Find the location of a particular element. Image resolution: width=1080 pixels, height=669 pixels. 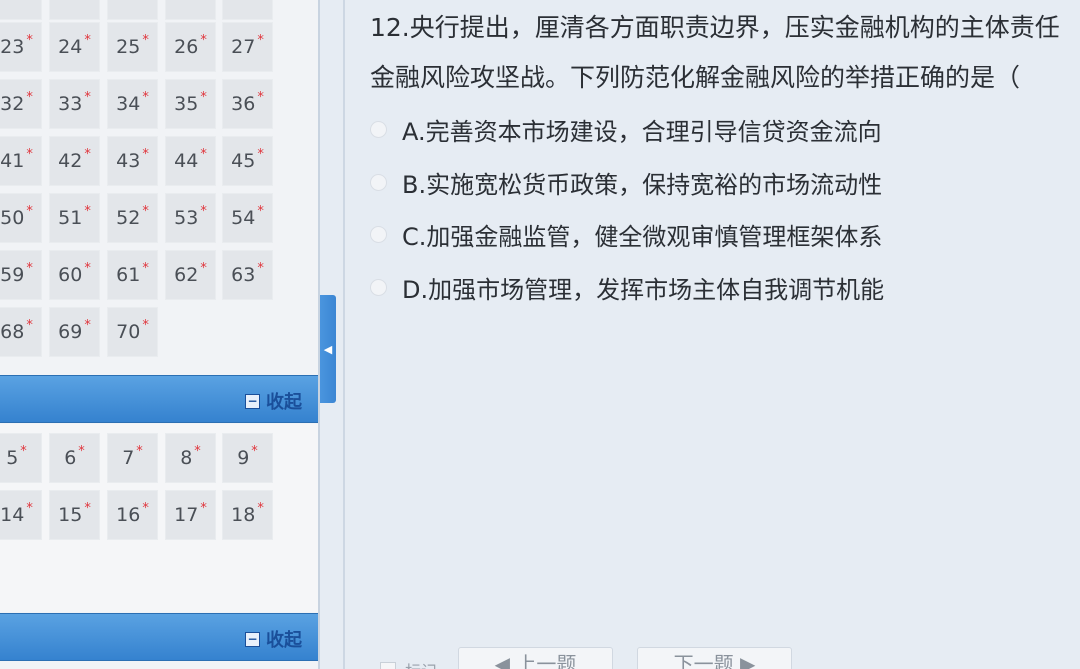

question-cell: 63 * is located at coordinates (247, 275).